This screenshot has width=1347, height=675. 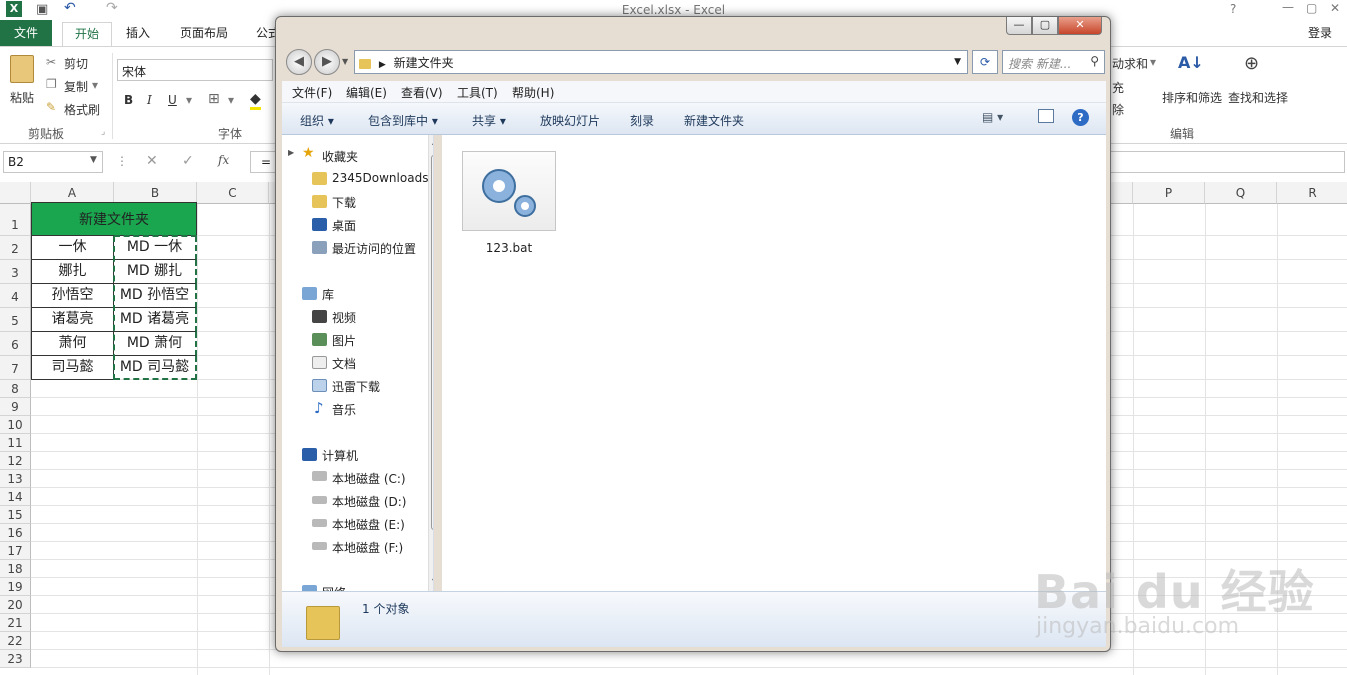 I want to click on nav-library: 库, so click(x=328, y=294).